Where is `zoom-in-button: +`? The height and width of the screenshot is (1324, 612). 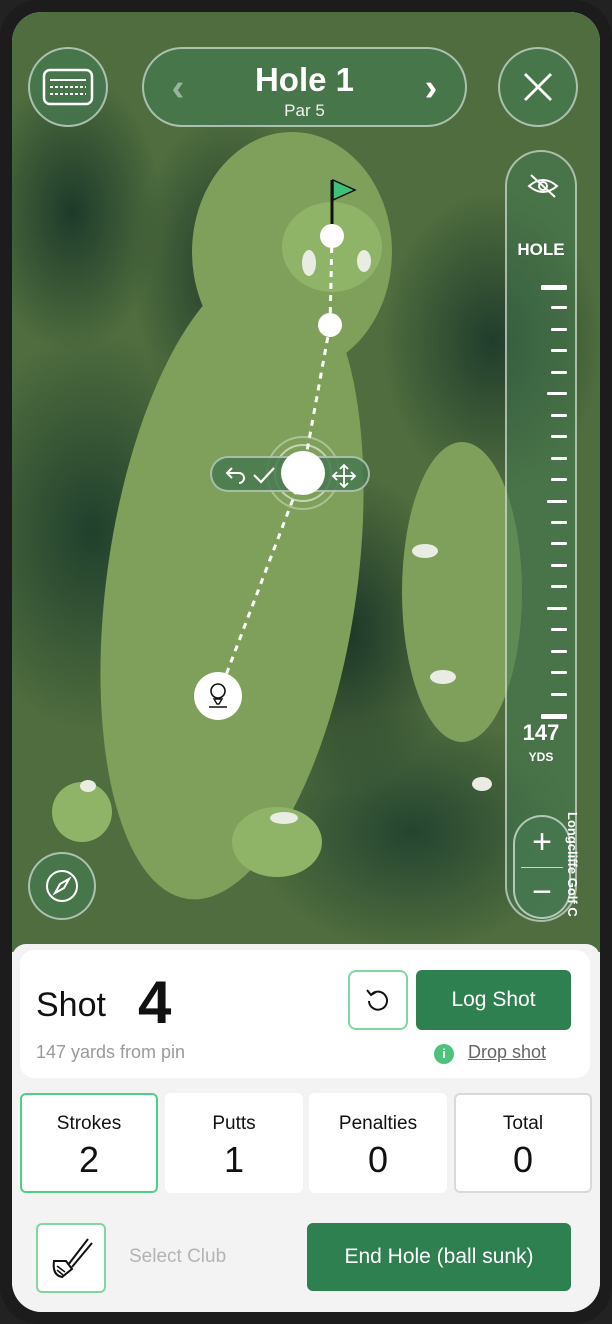
zoom-in-button: + is located at coordinates (542, 842).